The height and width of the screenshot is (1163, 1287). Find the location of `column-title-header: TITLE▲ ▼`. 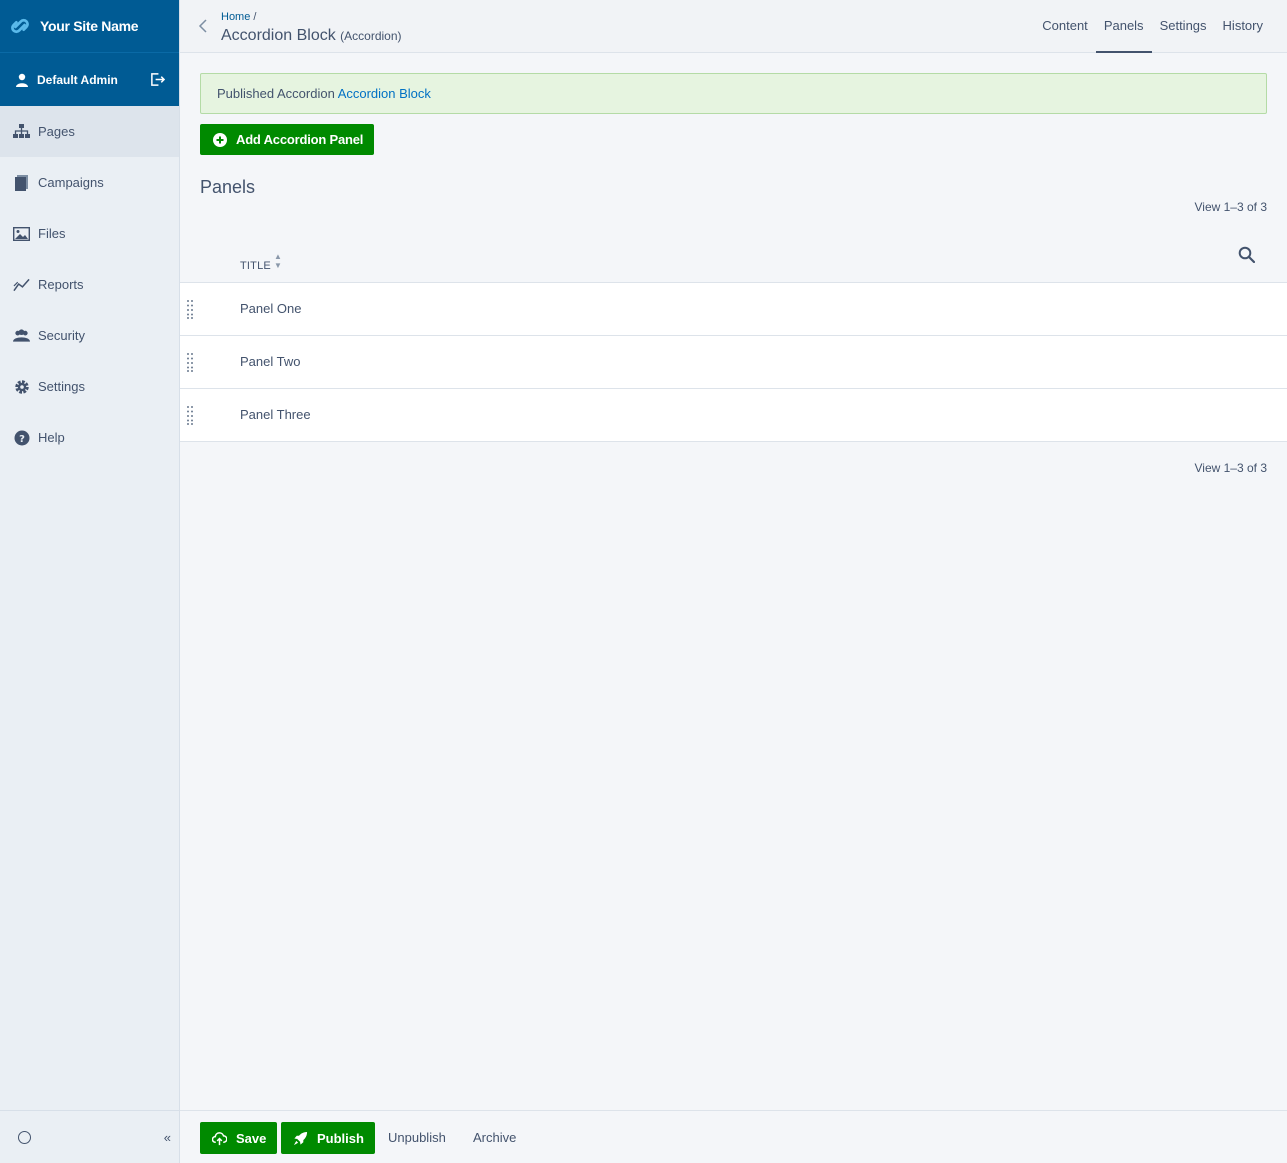

column-title-header: TITLE▲ ▼ is located at coordinates (261, 262).